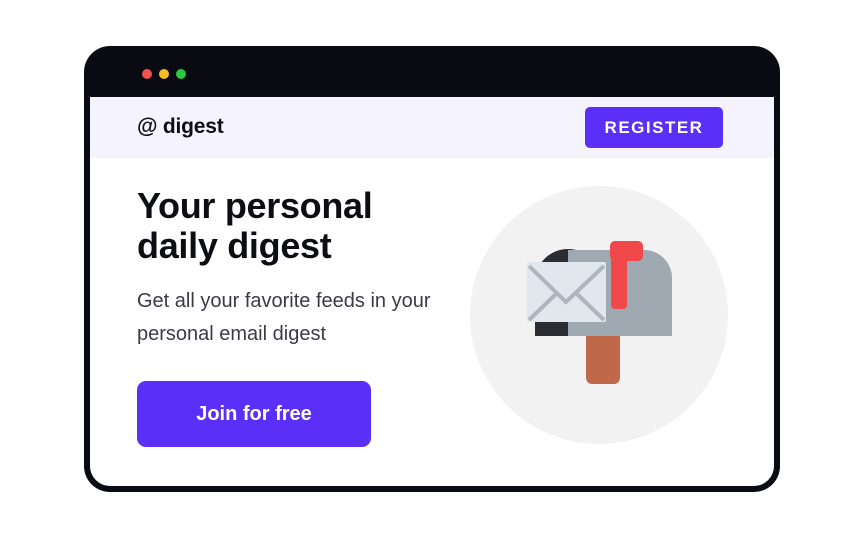 The height and width of the screenshot is (540, 864). Describe the element at coordinates (432, 127) in the screenshot. I see `navbar: @ digest REGISTER` at that location.